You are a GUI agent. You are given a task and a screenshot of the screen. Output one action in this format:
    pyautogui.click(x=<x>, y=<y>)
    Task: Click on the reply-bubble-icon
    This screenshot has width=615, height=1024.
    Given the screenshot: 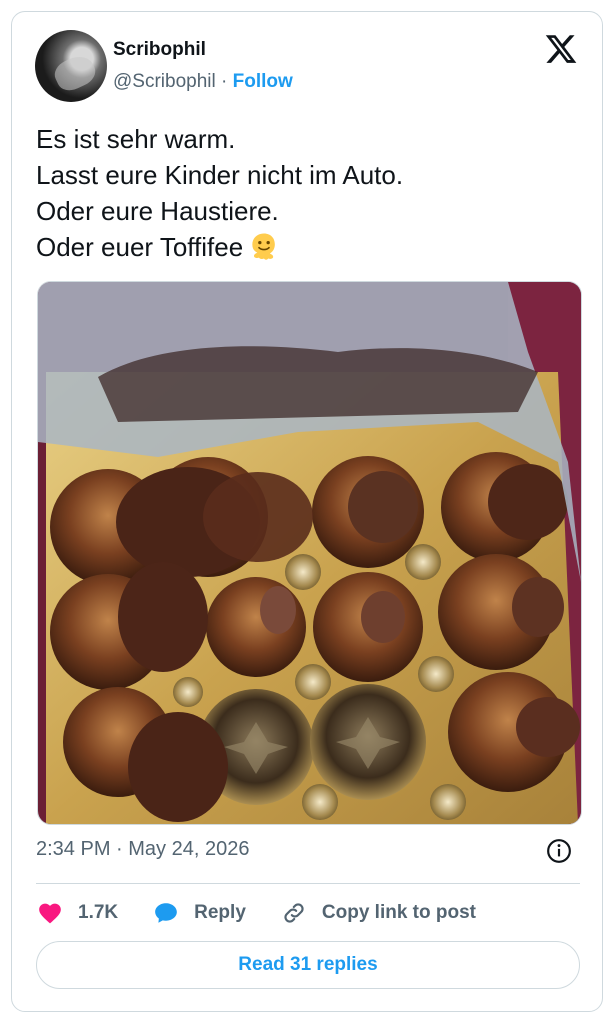 What is the action you would take?
    pyautogui.click(x=166, y=913)
    